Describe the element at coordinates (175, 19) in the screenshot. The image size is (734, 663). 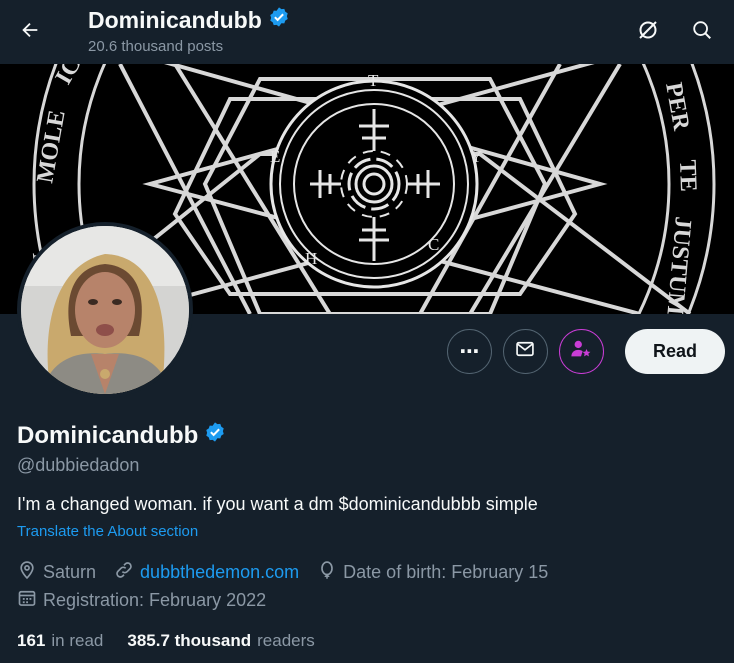
I see `header-name: Dominicandubb` at that location.